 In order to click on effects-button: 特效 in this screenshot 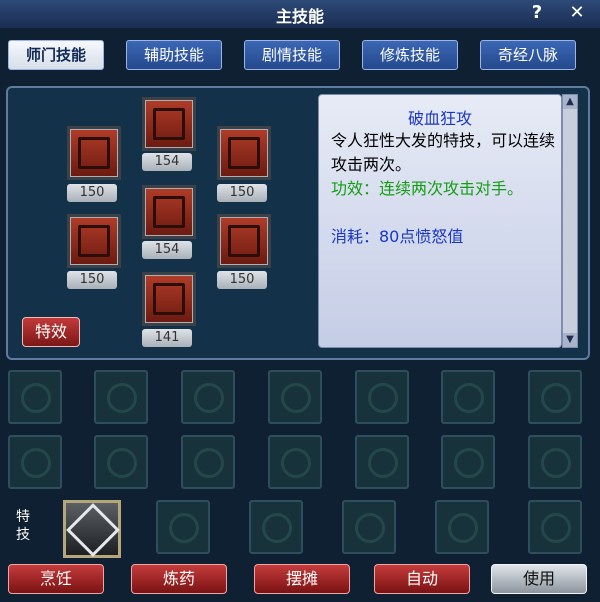, I will do `click(51, 332)`.